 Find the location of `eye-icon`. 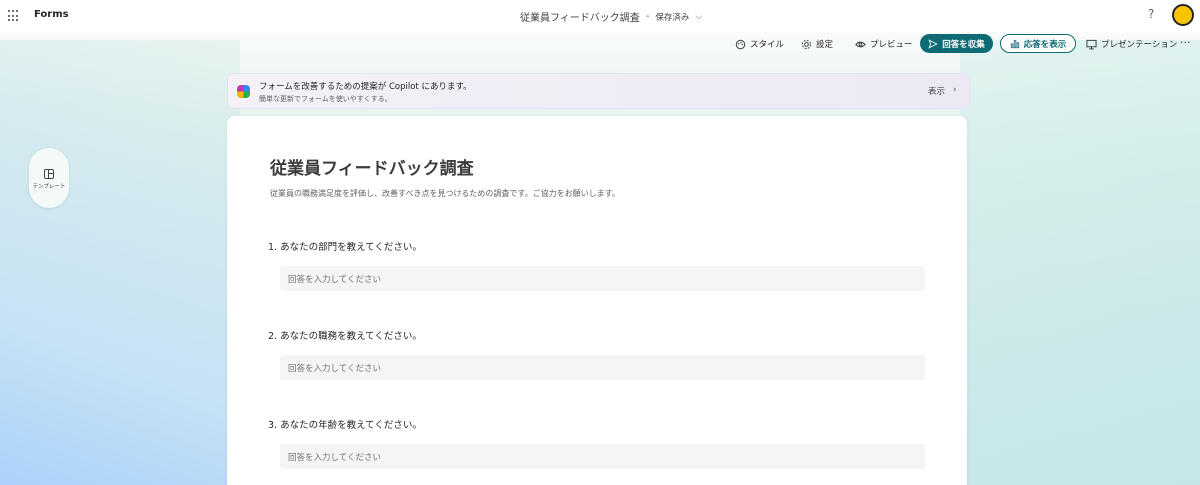

eye-icon is located at coordinates (860, 44).